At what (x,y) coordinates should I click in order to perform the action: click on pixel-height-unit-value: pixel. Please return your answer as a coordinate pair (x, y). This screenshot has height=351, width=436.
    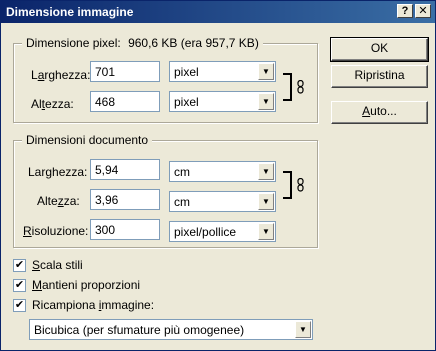
    Looking at the image, I should click on (186, 102).